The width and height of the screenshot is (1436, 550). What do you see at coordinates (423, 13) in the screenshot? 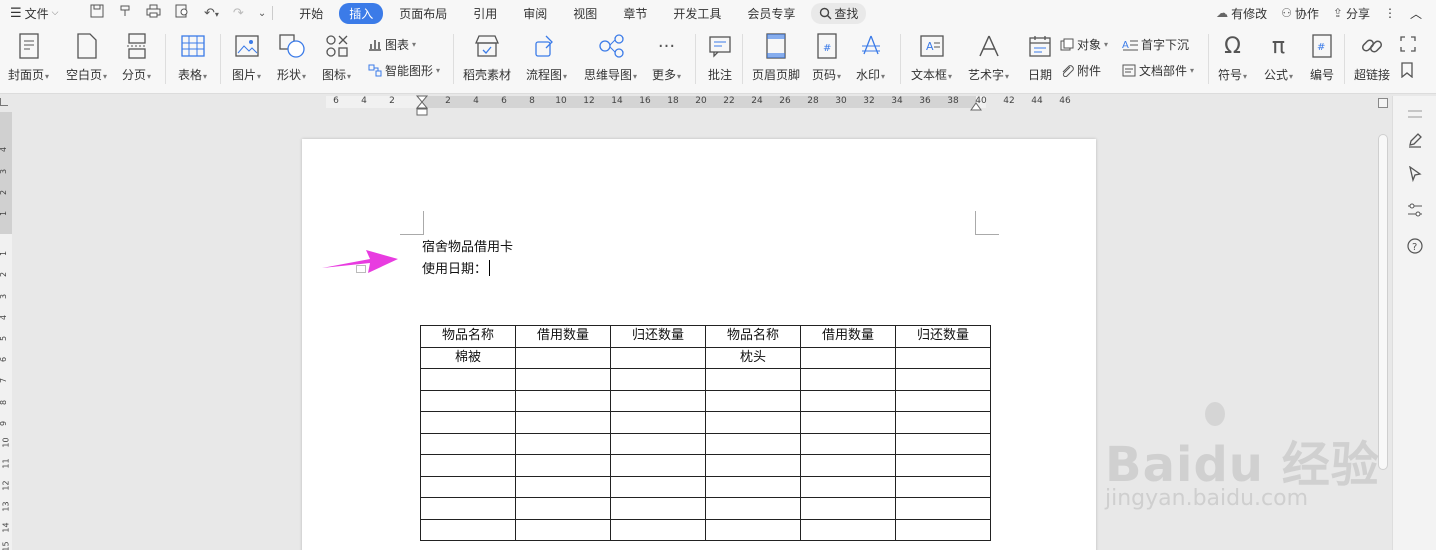
I see `tab-page-layout: 页面布局` at bounding box center [423, 13].